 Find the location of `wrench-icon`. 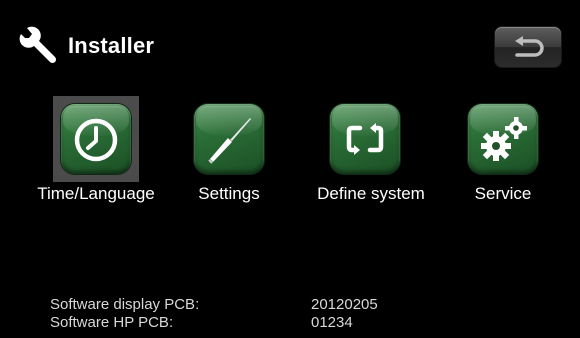

wrench-icon is located at coordinates (39, 47).